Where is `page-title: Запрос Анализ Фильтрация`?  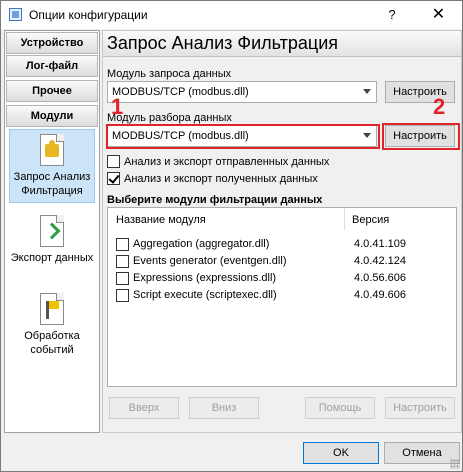 page-title: Запрос Анализ Фильтрация is located at coordinates (223, 43).